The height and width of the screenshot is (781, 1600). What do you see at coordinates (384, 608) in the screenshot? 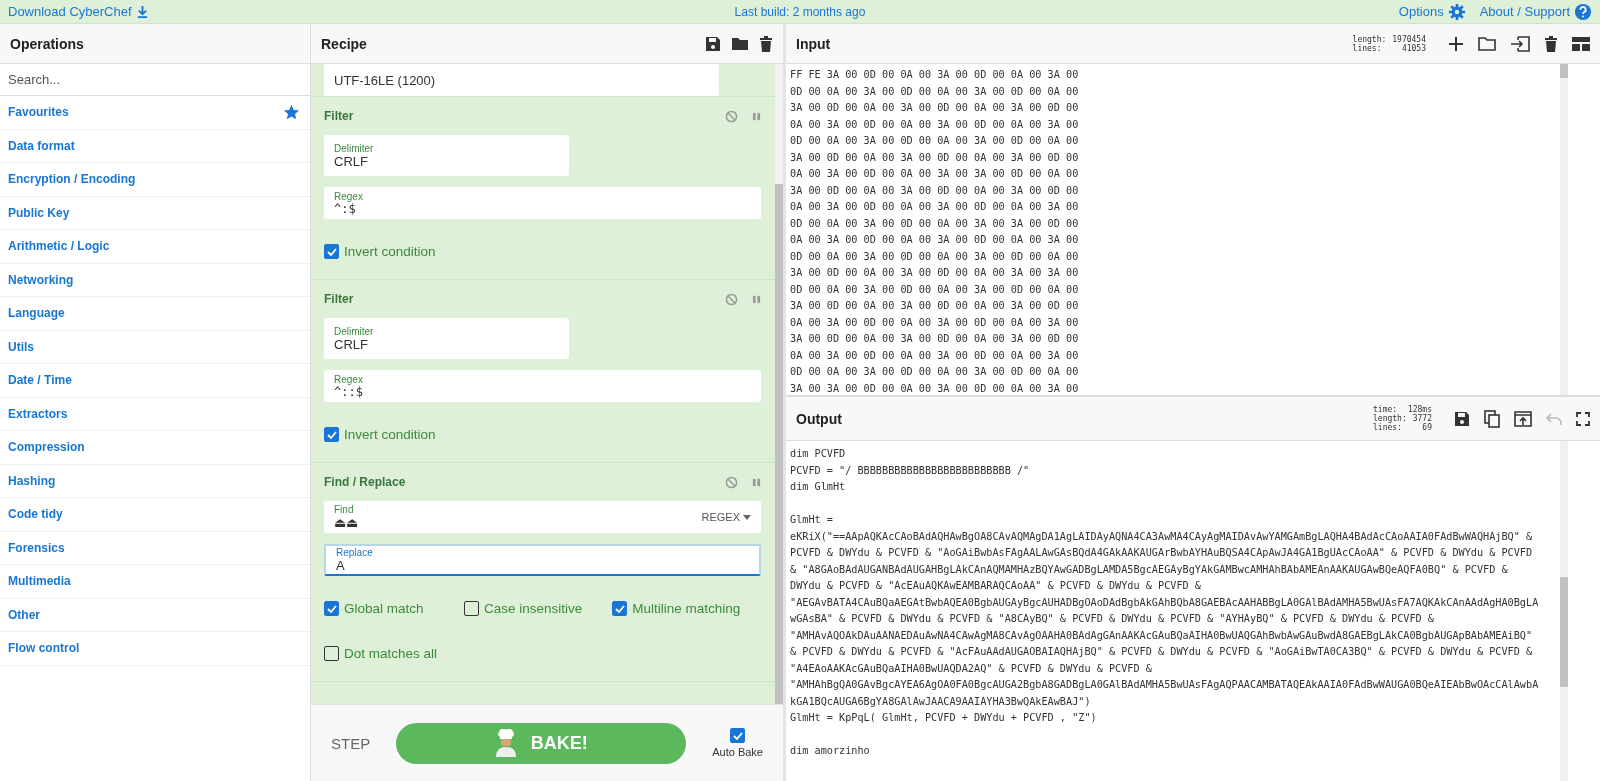
I see `checkbox-label: Global match` at bounding box center [384, 608].